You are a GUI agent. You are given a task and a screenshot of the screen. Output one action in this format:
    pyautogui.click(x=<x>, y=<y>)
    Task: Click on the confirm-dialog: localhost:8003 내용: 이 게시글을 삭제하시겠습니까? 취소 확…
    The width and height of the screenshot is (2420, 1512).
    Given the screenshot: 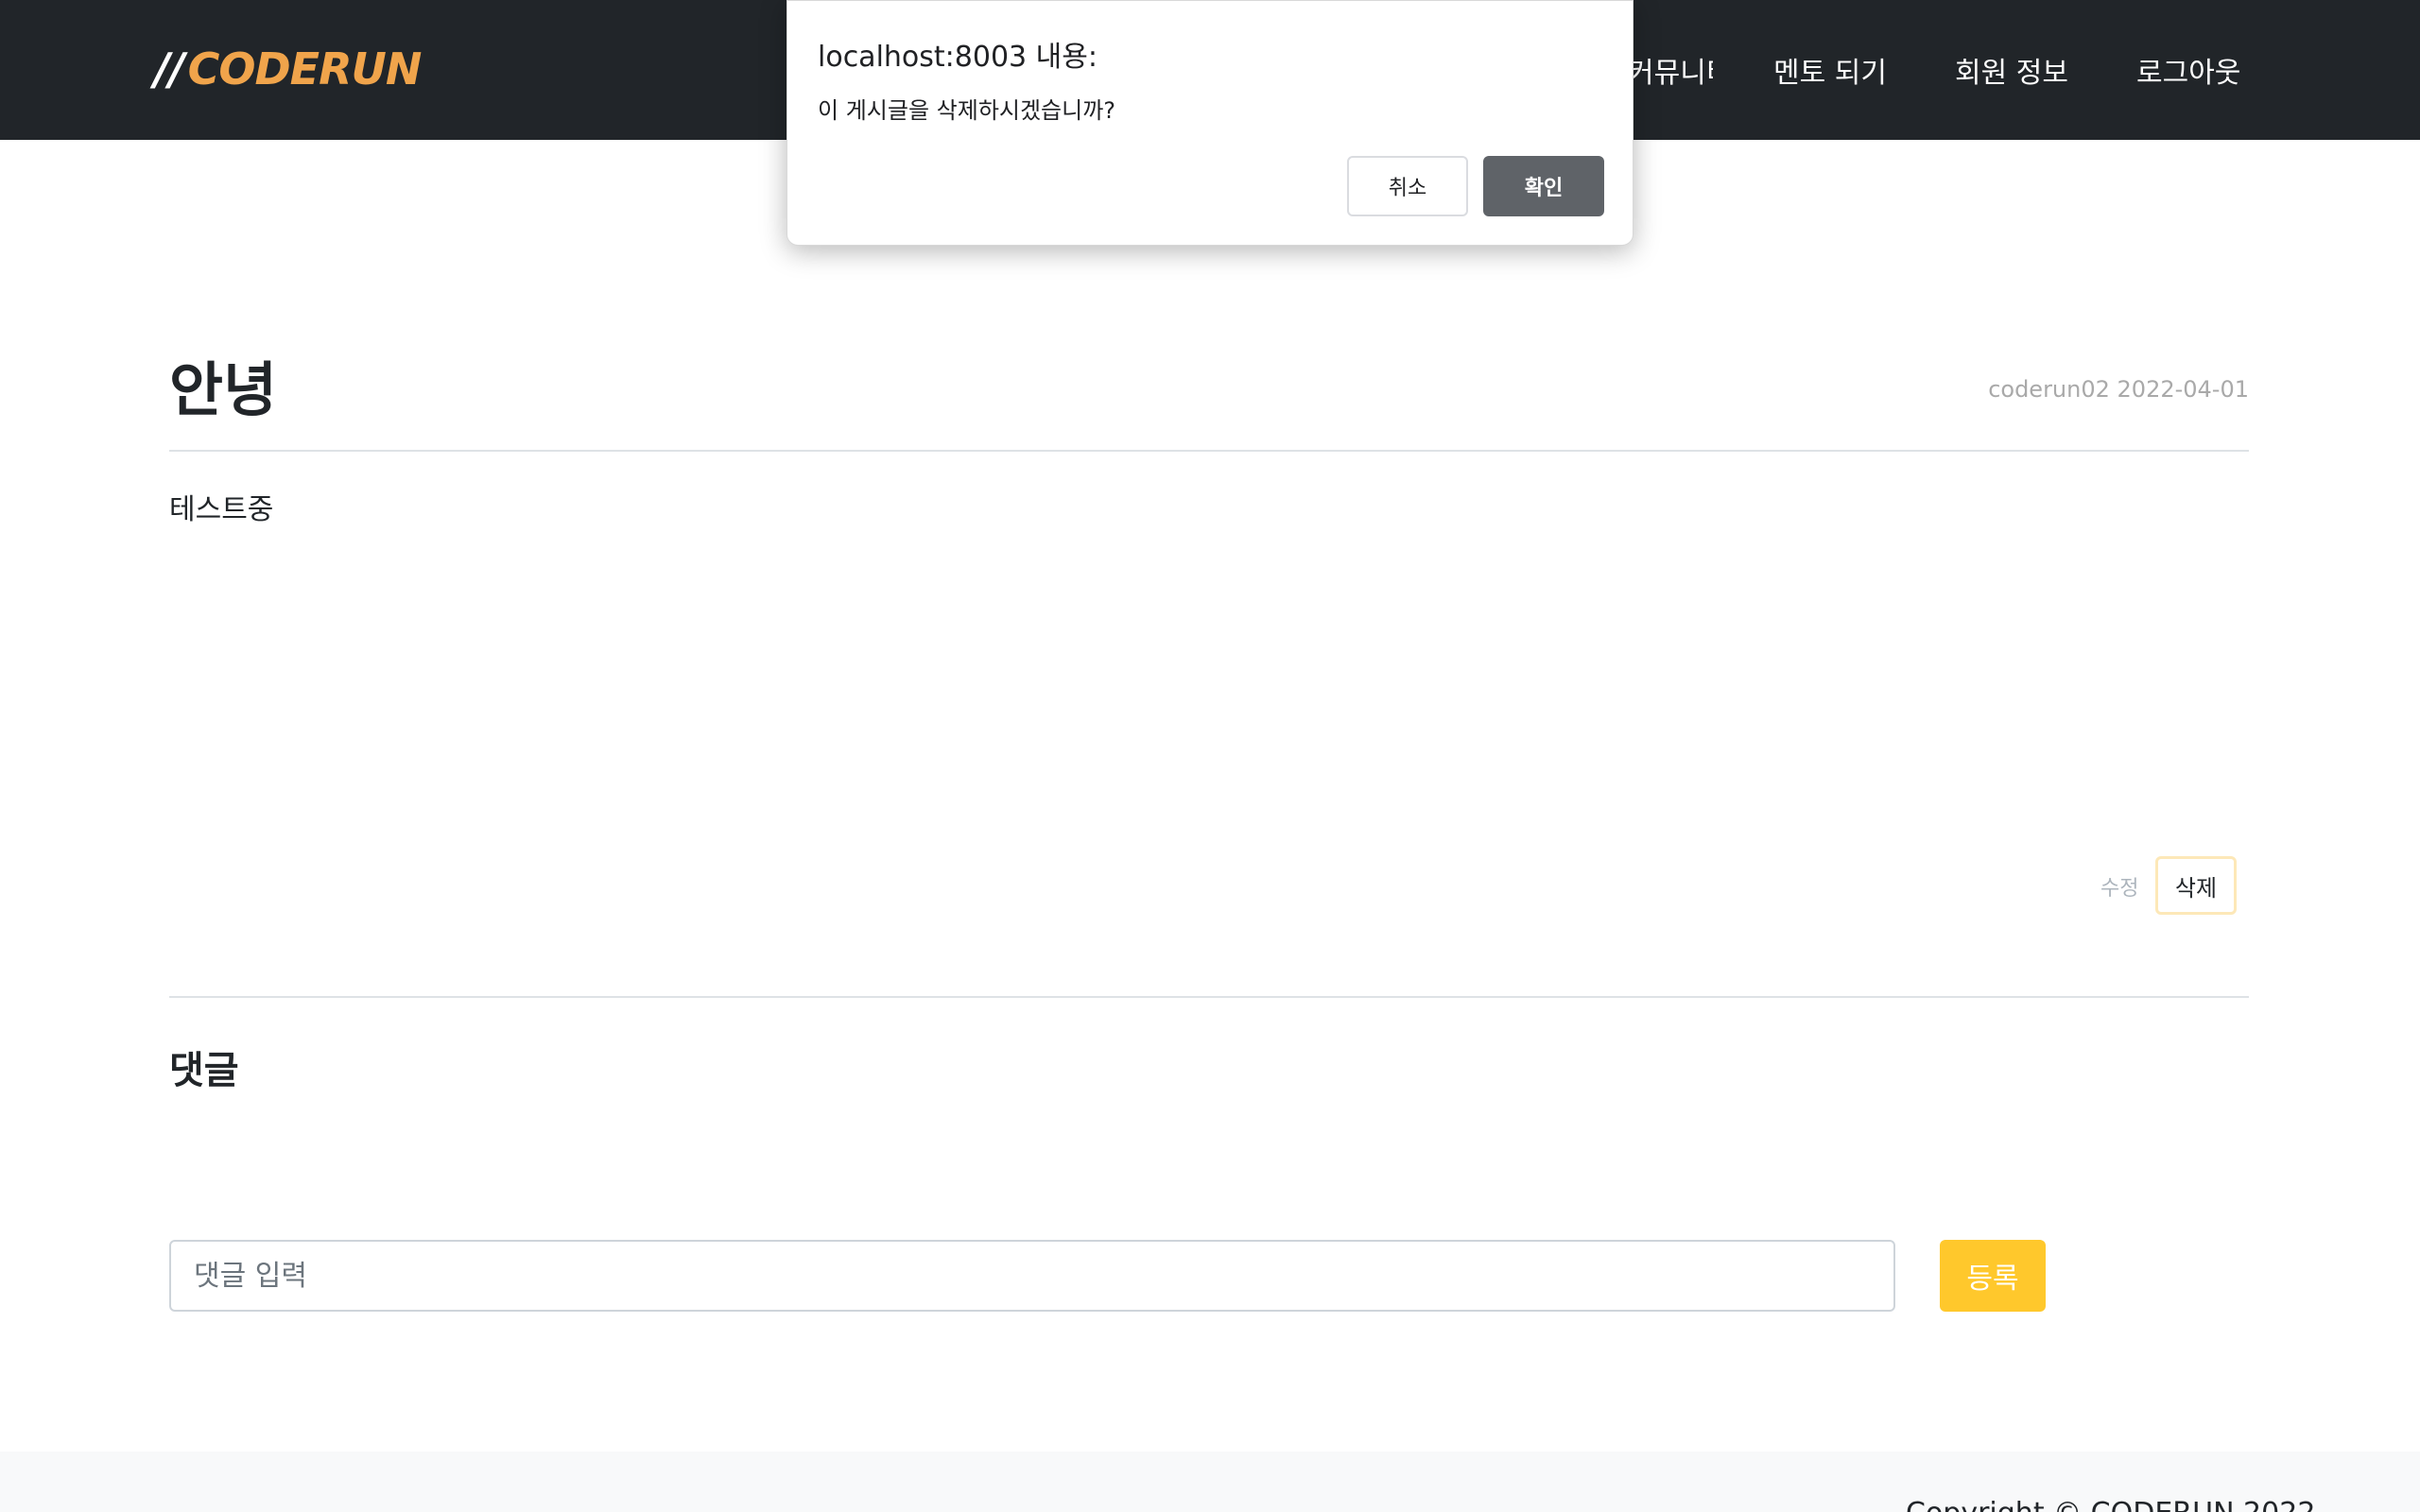 What is the action you would take?
    pyautogui.click(x=1210, y=123)
    